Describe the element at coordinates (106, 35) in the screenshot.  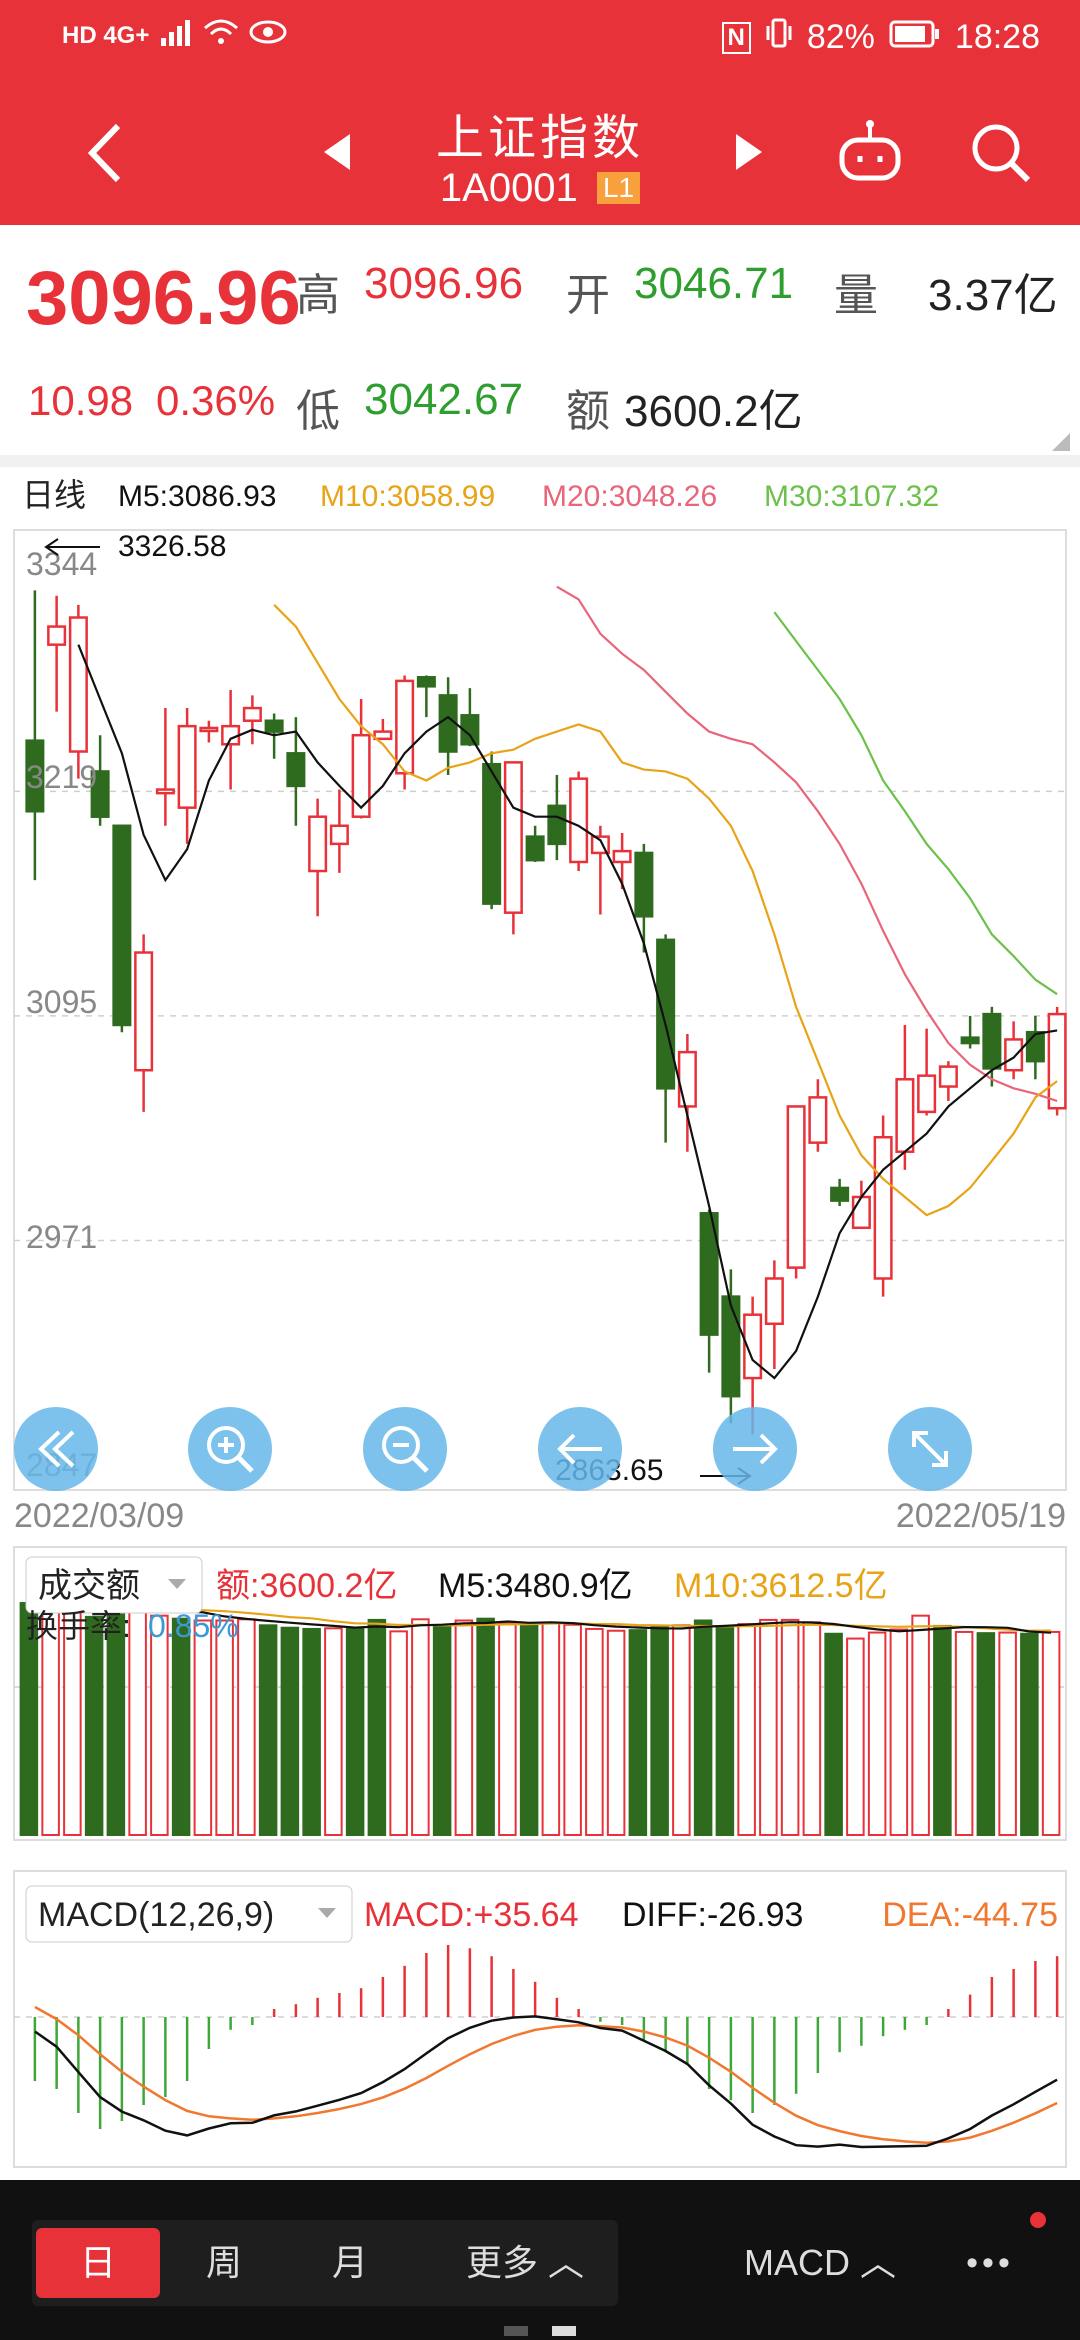
I see `network-indicator: HD 4G+` at that location.